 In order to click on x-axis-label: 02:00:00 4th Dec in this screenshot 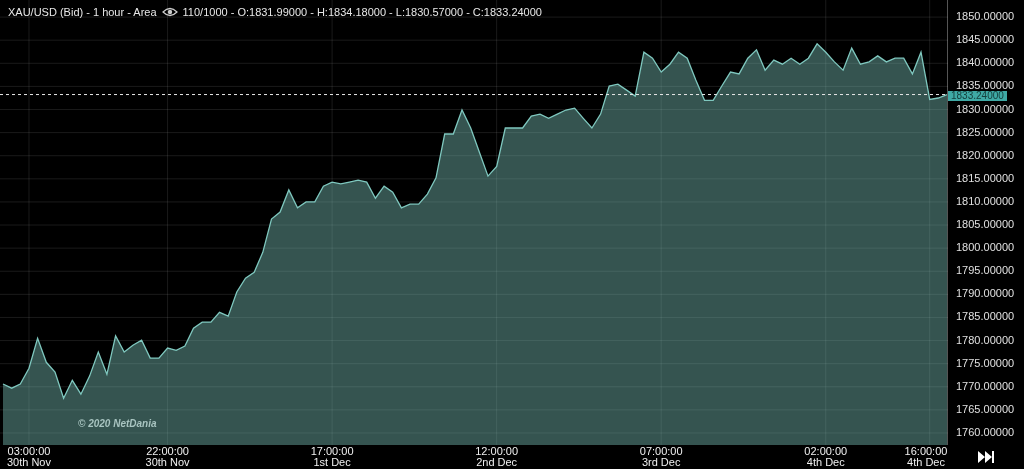, I will do `click(826, 457)`.